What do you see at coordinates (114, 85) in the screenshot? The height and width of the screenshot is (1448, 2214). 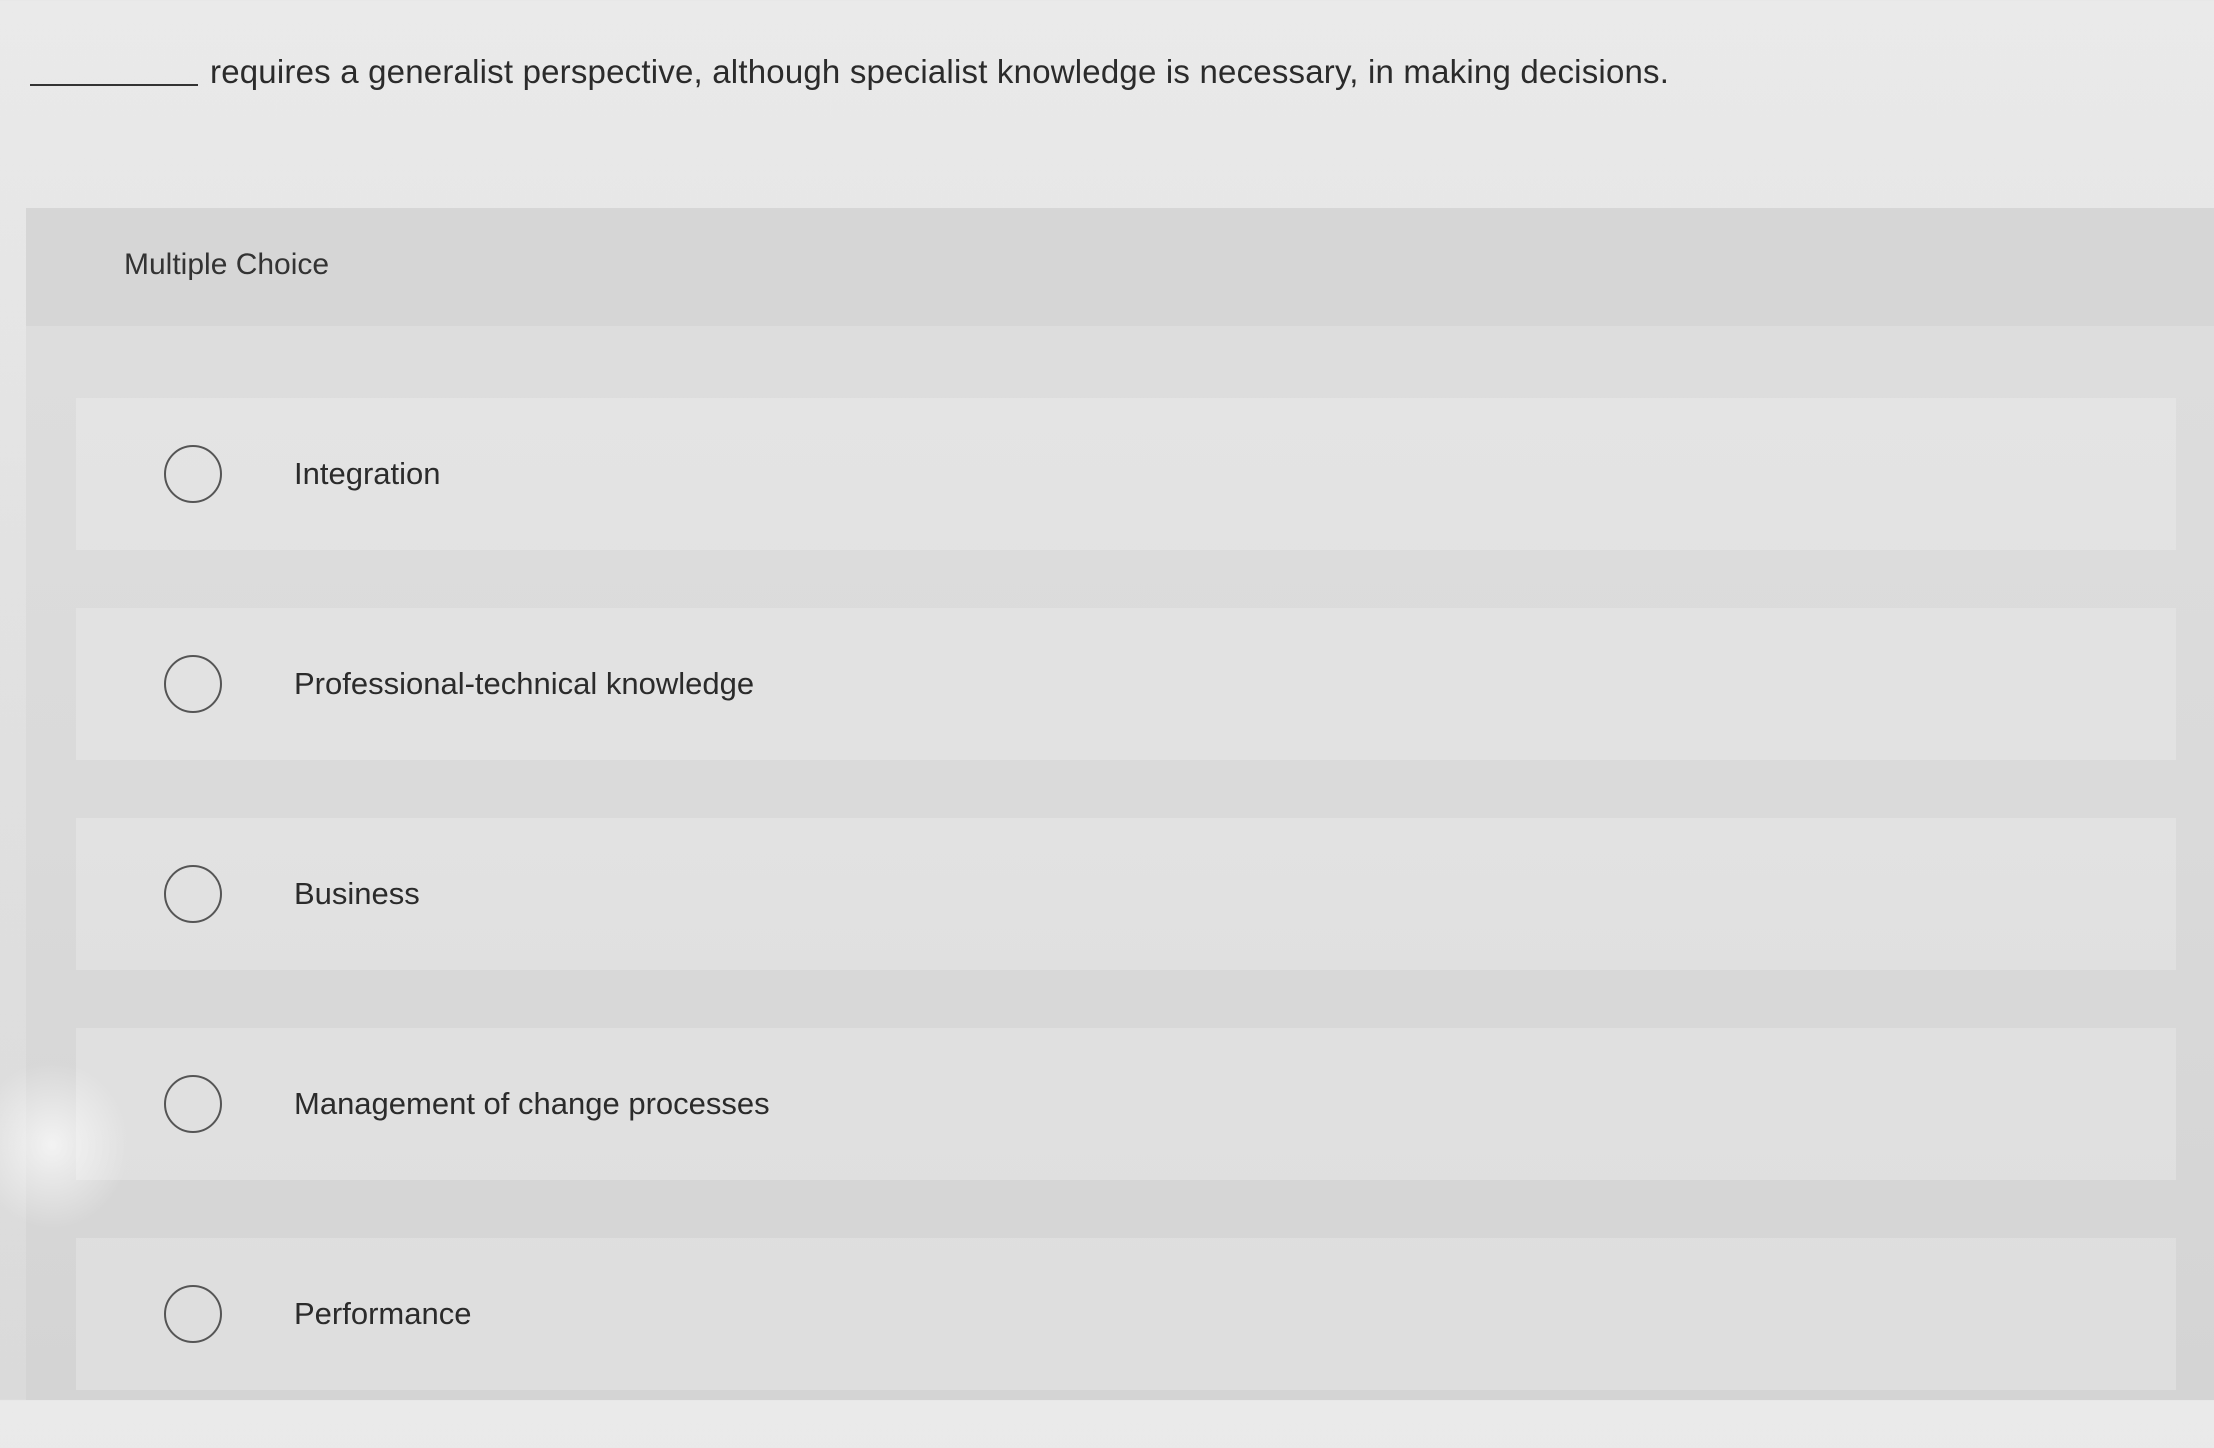 I see `fill-in-blank-line` at bounding box center [114, 85].